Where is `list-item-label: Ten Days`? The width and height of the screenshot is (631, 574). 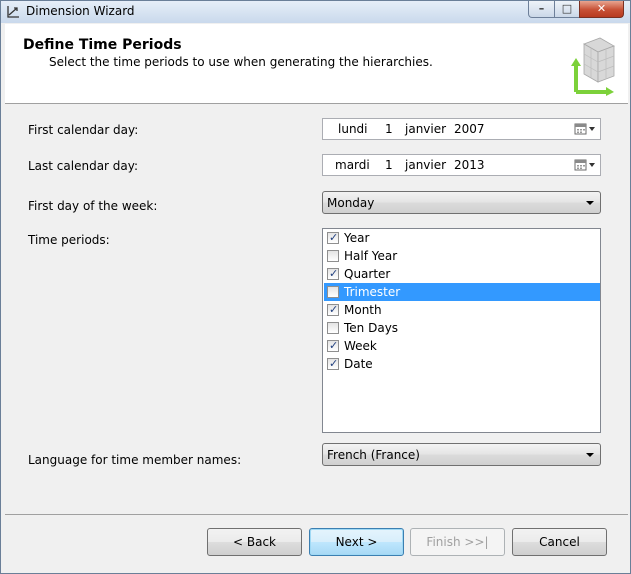 list-item-label: Ten Days is located at coordinates (371, 328).